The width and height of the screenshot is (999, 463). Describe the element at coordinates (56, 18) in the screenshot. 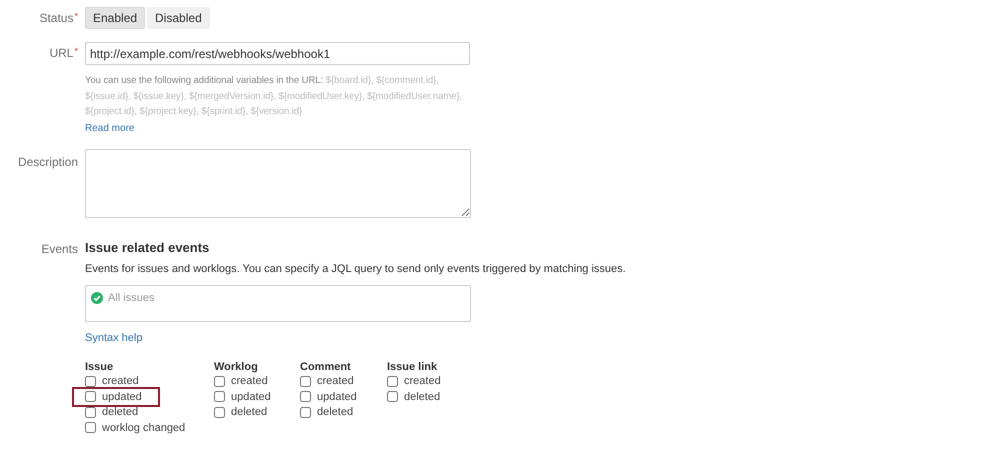

I see `field-label: Status` at that location.